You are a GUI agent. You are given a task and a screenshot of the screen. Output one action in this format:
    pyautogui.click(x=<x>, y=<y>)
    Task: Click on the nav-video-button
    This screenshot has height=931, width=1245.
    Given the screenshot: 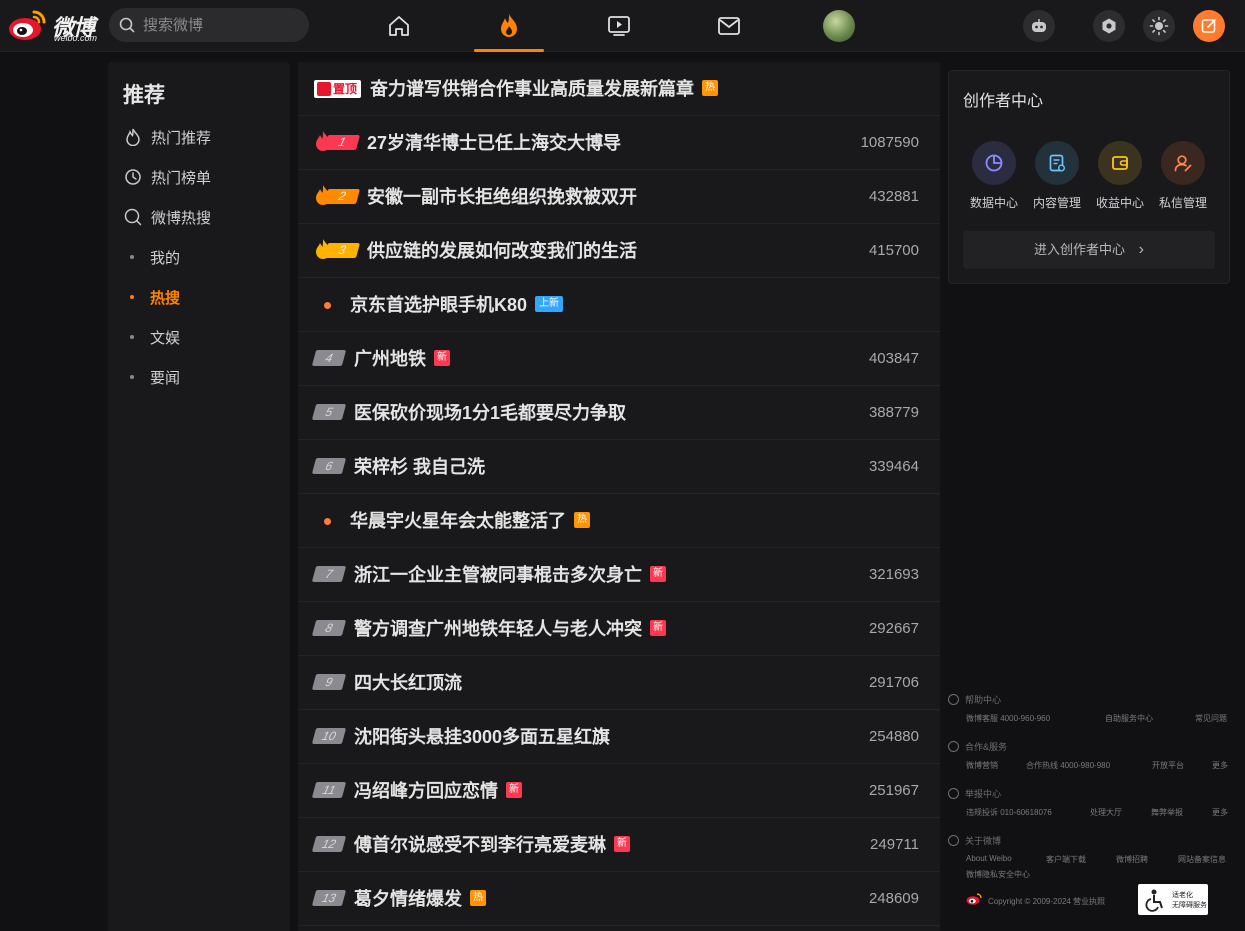 What is the action you would take?
    pyautogui.click(x=619, y=26)
    